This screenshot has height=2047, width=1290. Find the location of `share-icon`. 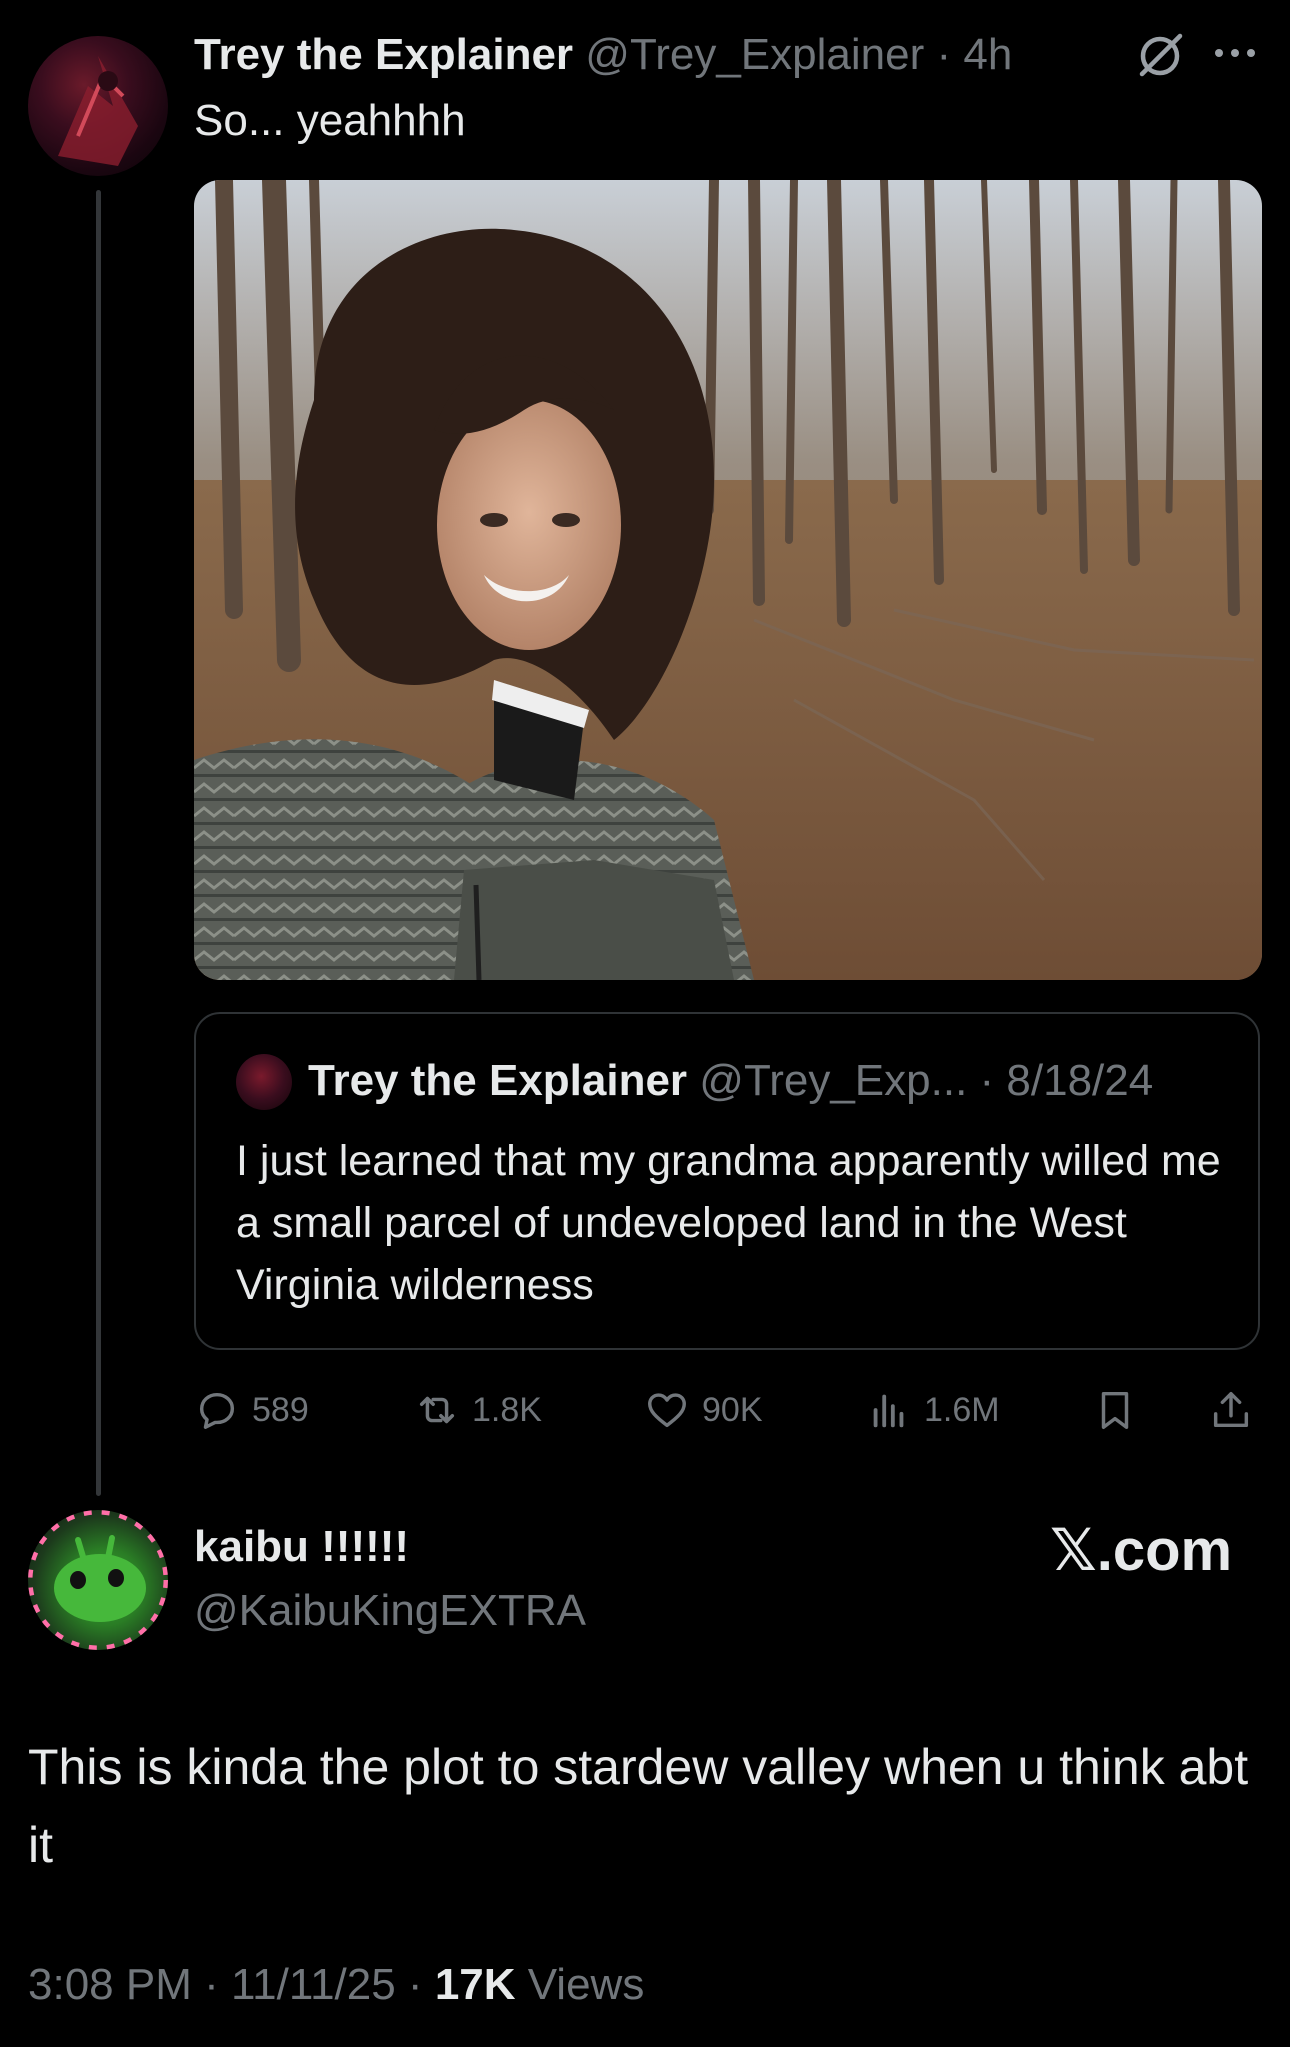

share-icon is located at coordinates (1231, 1409).